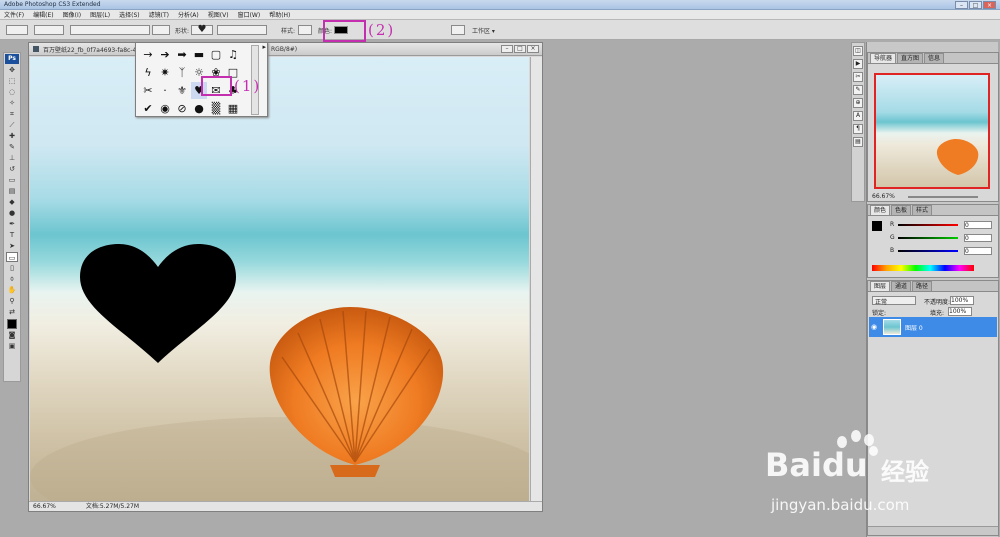  What do you see at coordinates (218, 14) in the screenshot?
I see `menu-view: 视图(V)` at bounding box center [218, 14].